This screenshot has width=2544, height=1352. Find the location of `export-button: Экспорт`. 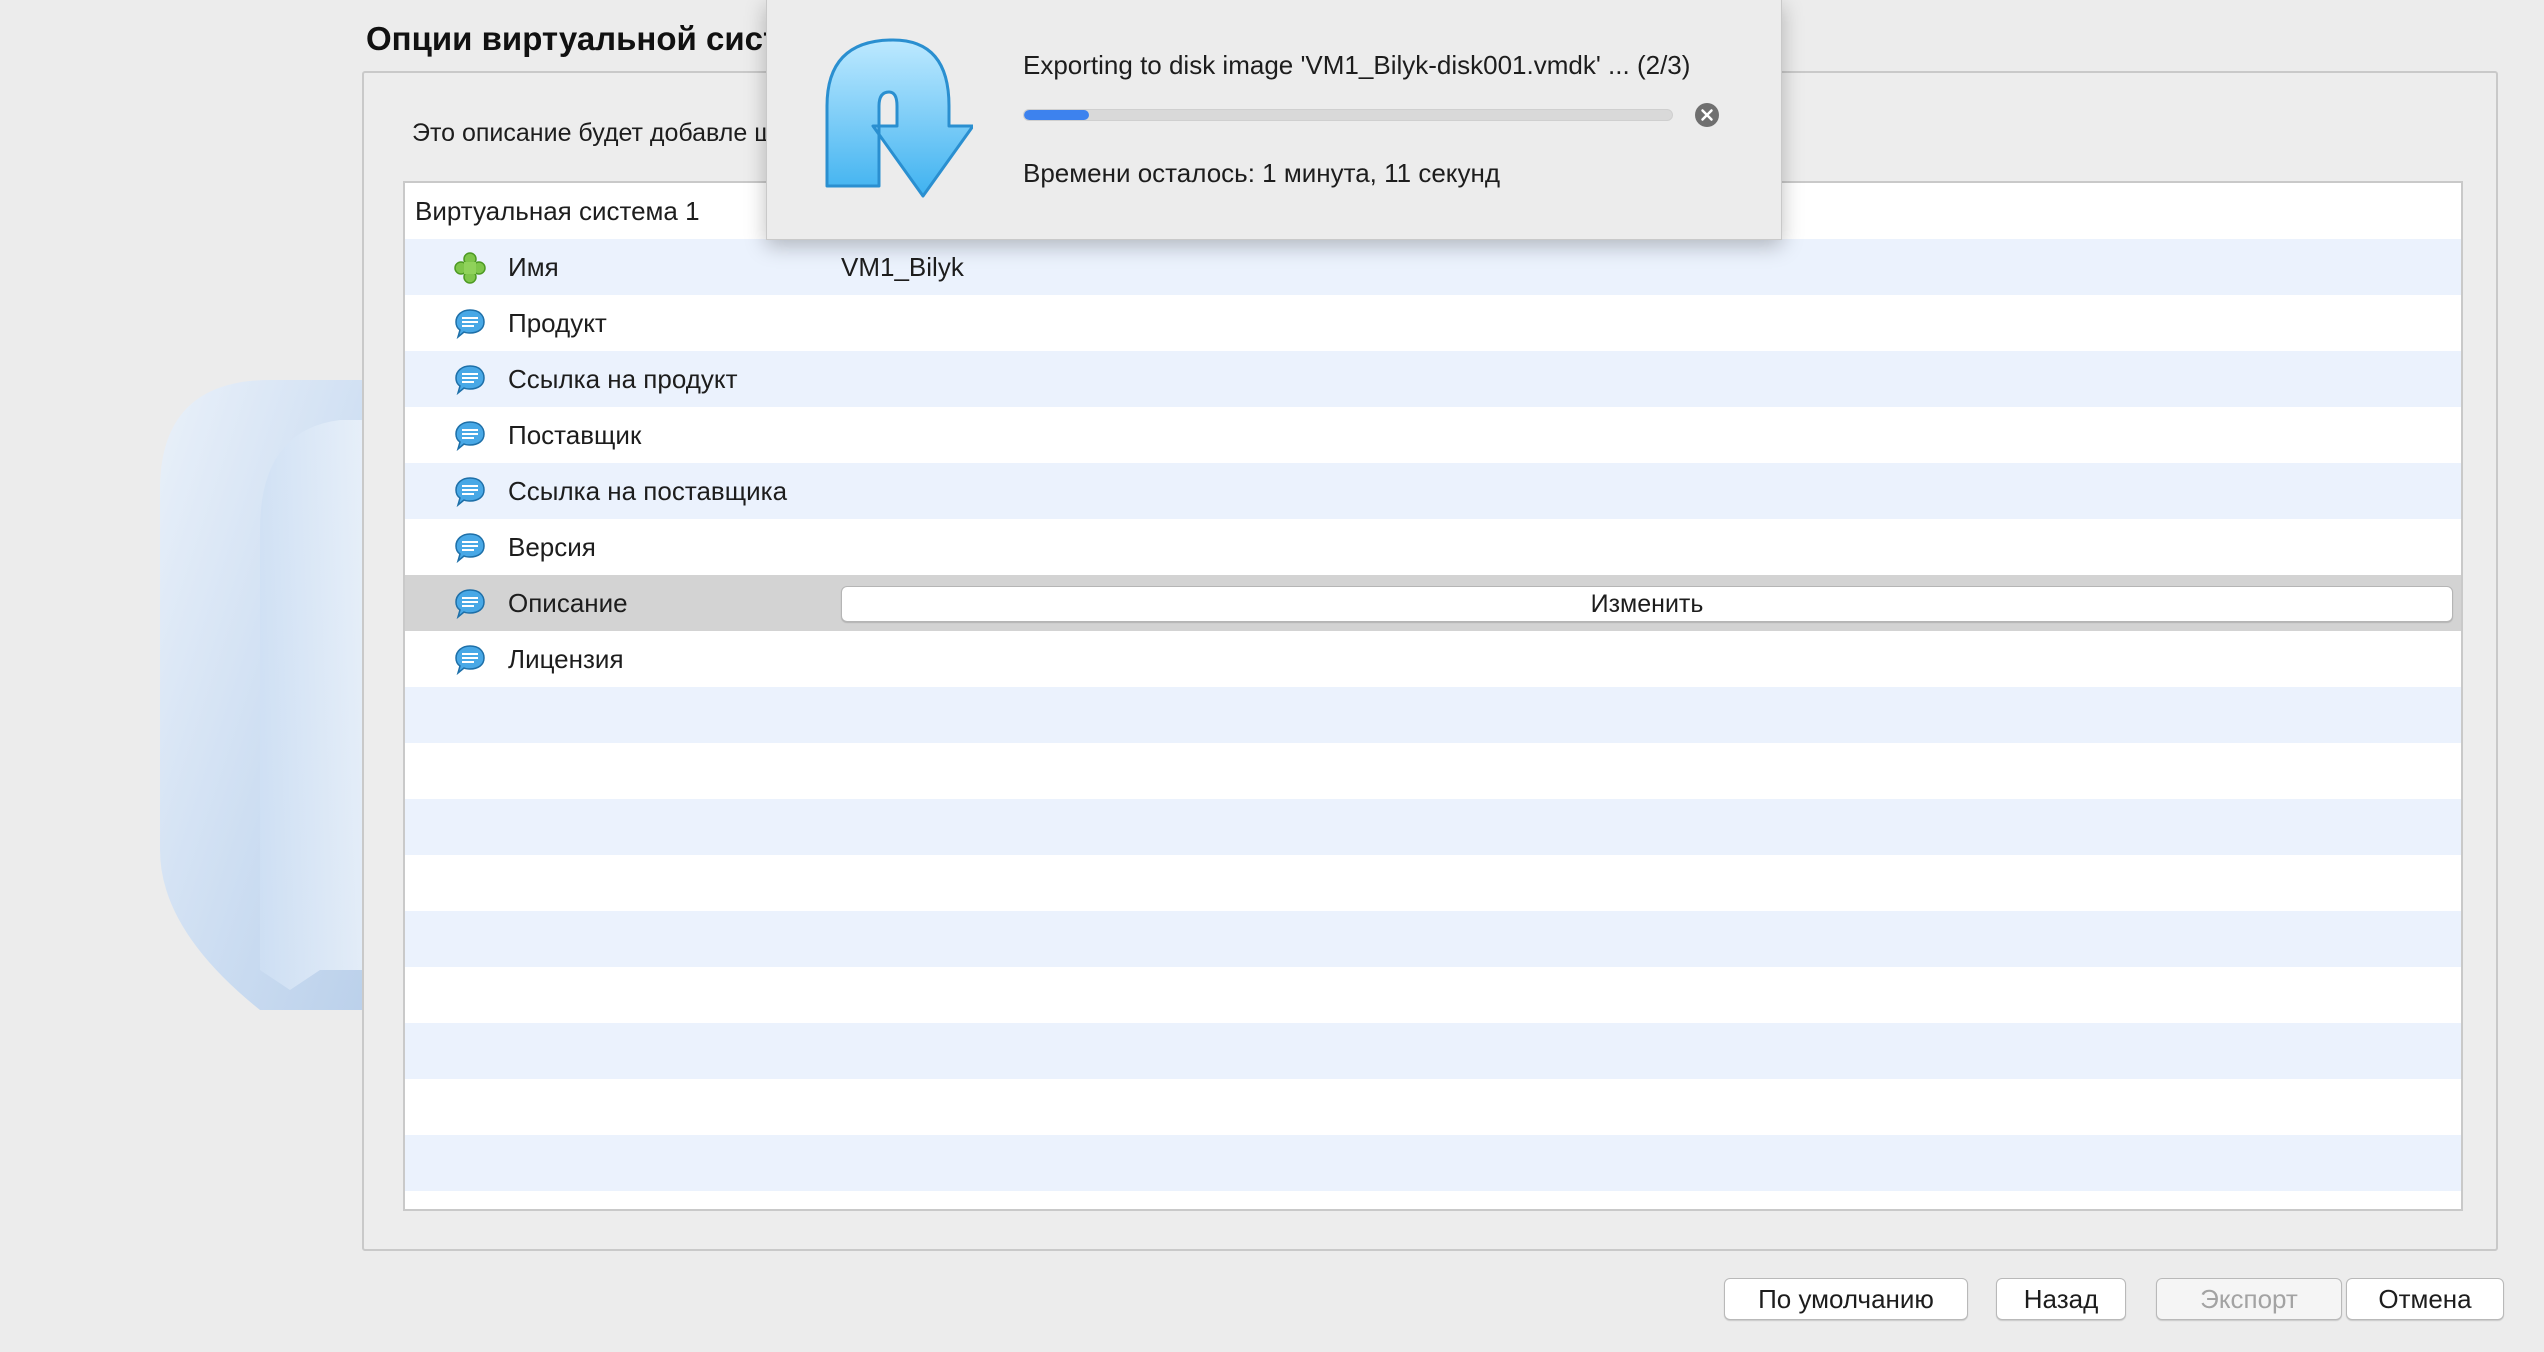

export-button: Экспорт is located at coordinates (2249, 1299).